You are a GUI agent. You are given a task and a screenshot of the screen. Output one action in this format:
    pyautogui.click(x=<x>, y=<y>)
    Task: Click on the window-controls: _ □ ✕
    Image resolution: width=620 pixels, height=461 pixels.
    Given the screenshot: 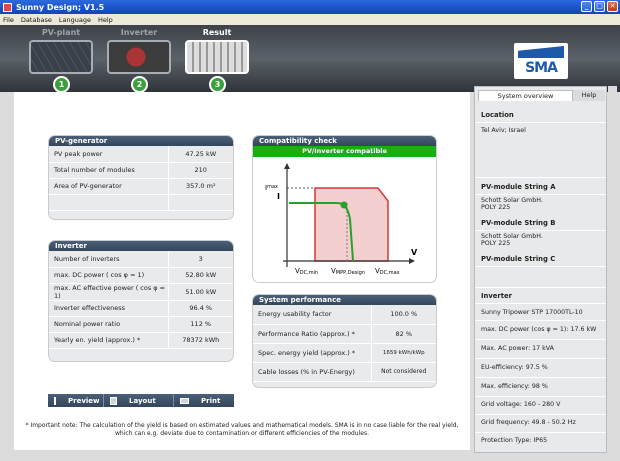 What is the action you would take?
    pyautogui.click(x=599, y=6)
    